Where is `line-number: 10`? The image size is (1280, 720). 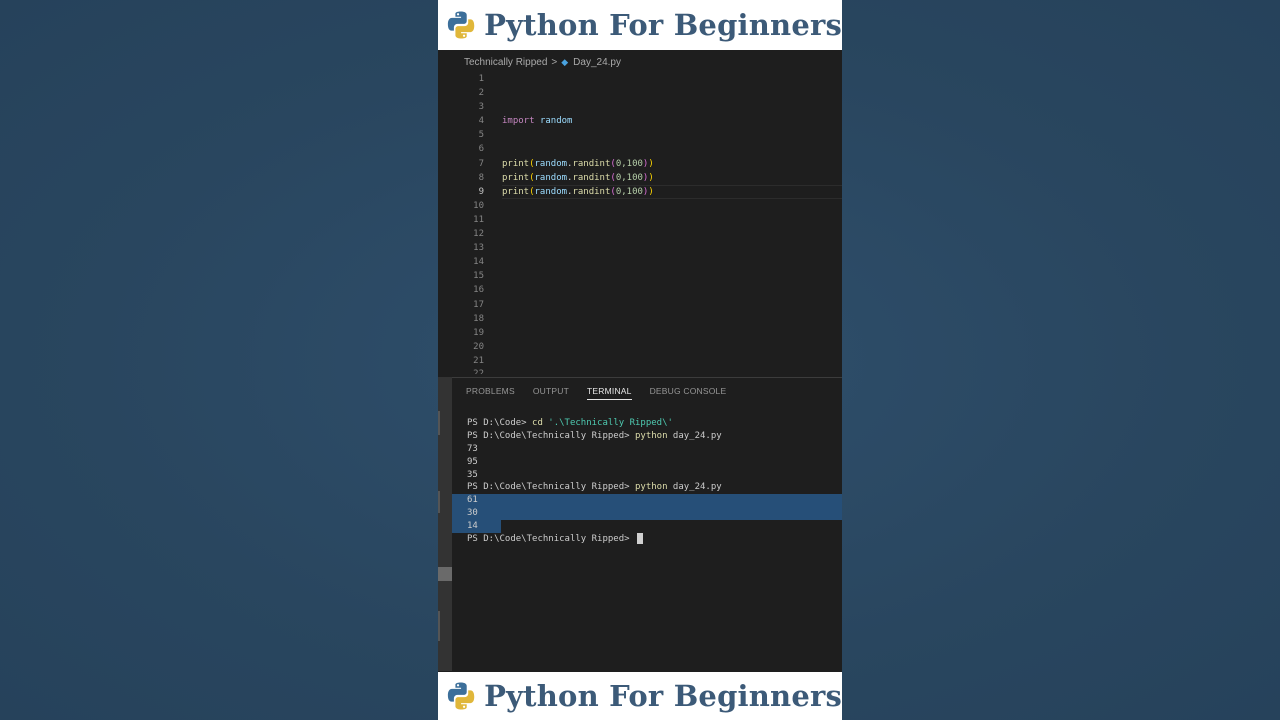
line-number: 10 is located at coordinates (478, 205).